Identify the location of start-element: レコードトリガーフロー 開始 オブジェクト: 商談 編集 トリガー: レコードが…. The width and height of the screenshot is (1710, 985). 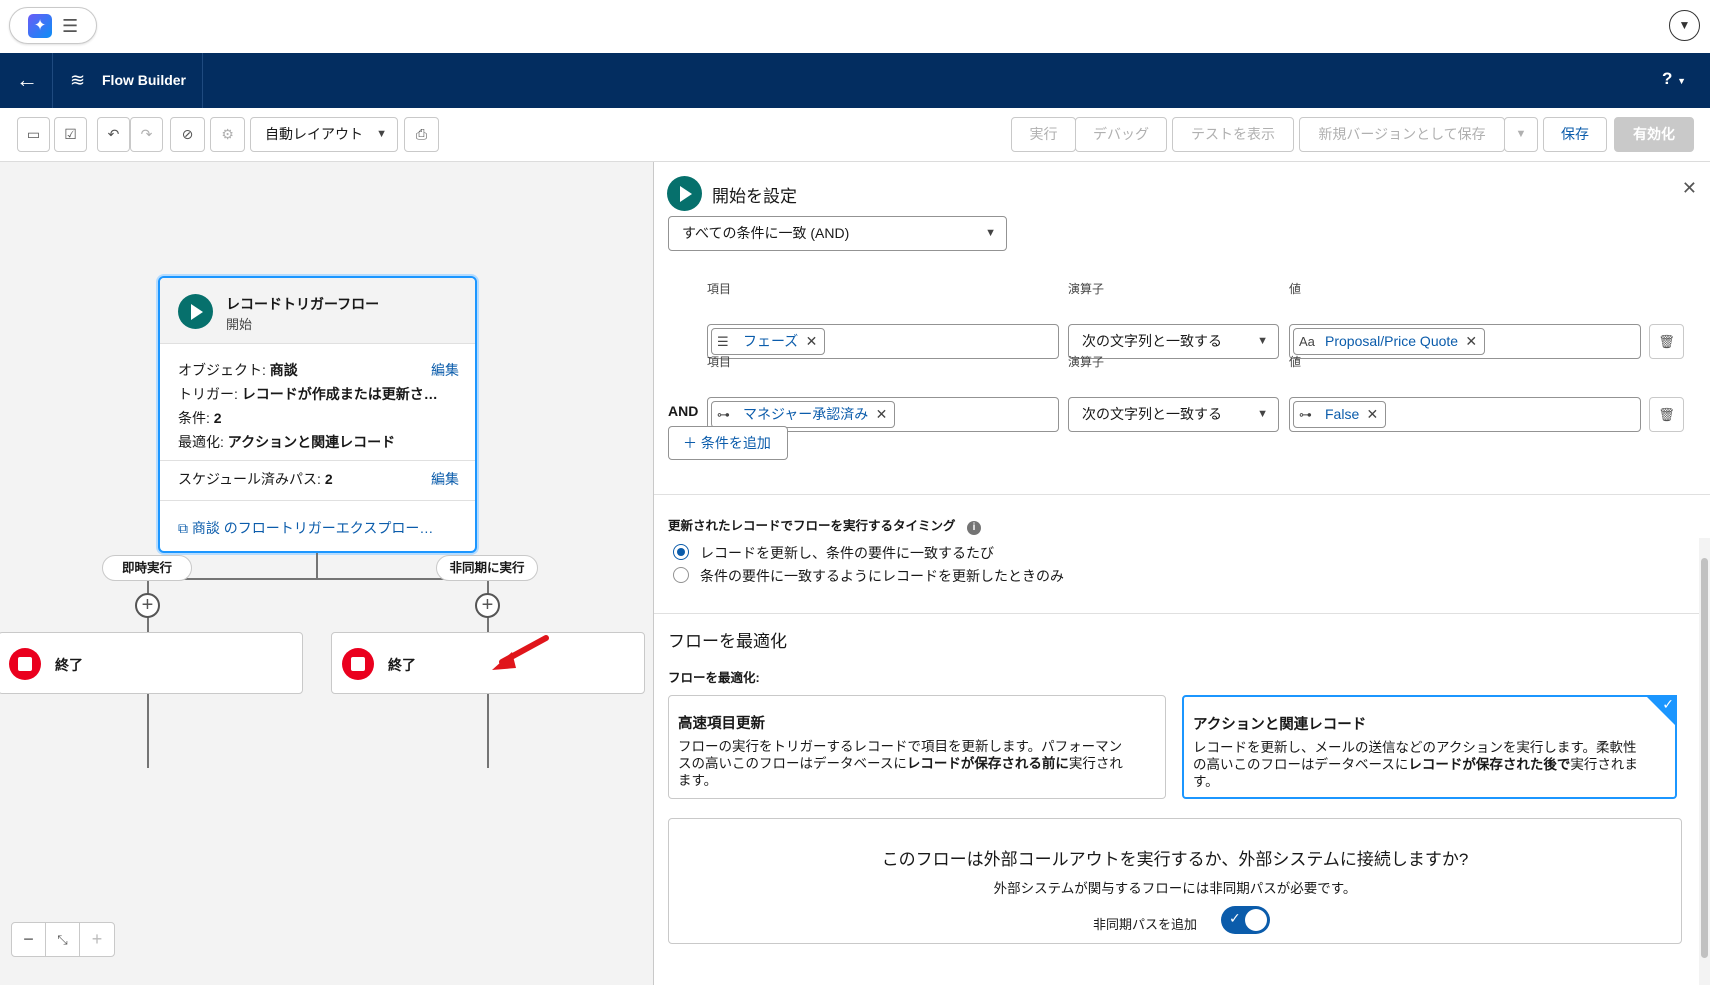
(317, 414).